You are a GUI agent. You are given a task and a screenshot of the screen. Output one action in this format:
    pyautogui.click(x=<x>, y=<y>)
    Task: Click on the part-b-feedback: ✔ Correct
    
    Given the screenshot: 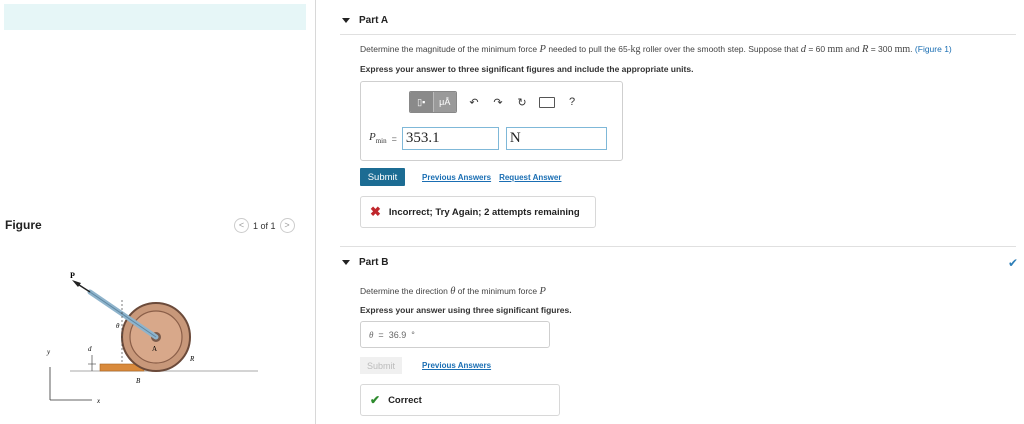 What is the action you would take?
    pyautogui.click(x=460, y=400)
    